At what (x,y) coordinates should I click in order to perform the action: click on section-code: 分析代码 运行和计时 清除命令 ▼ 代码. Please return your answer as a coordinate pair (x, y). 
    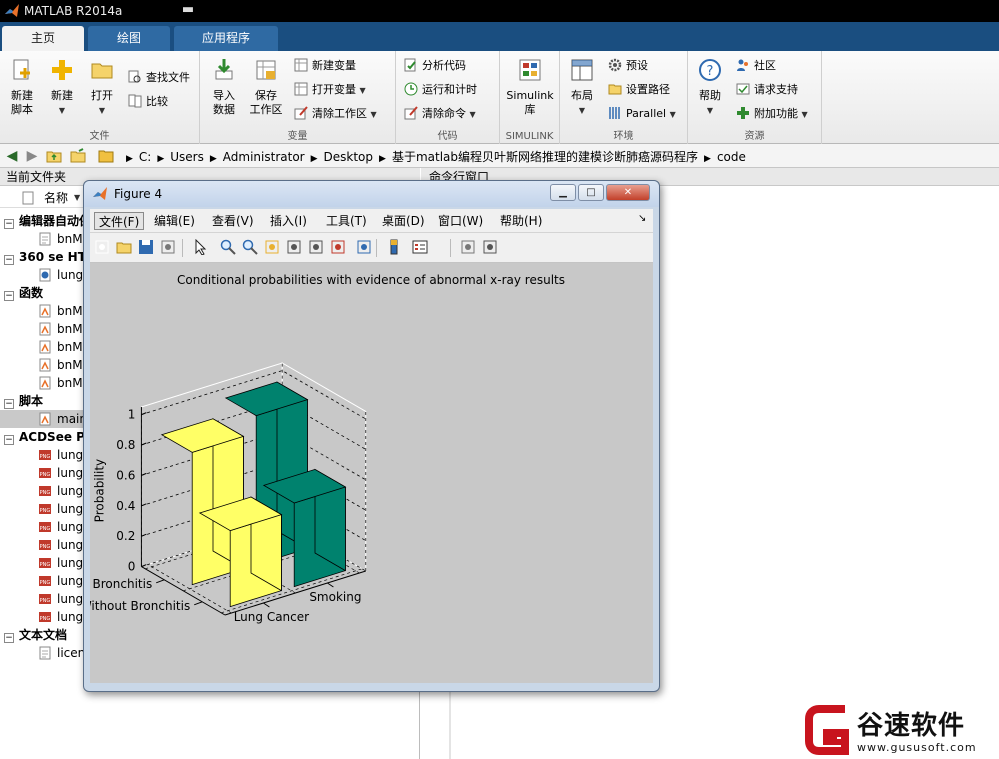
    Looking at the image, I should click on (448, 97).